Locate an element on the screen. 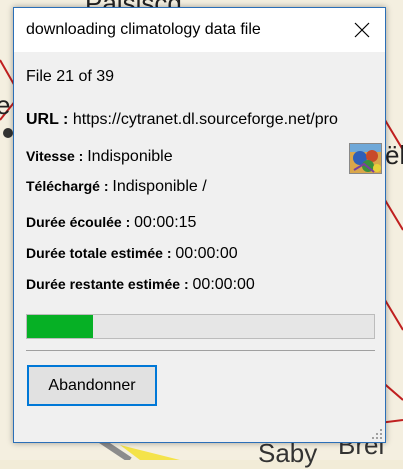 Image resolution: width=403 pixels, height=469 pixels. thumbnail-graphic is located at coordinates (365, 158).